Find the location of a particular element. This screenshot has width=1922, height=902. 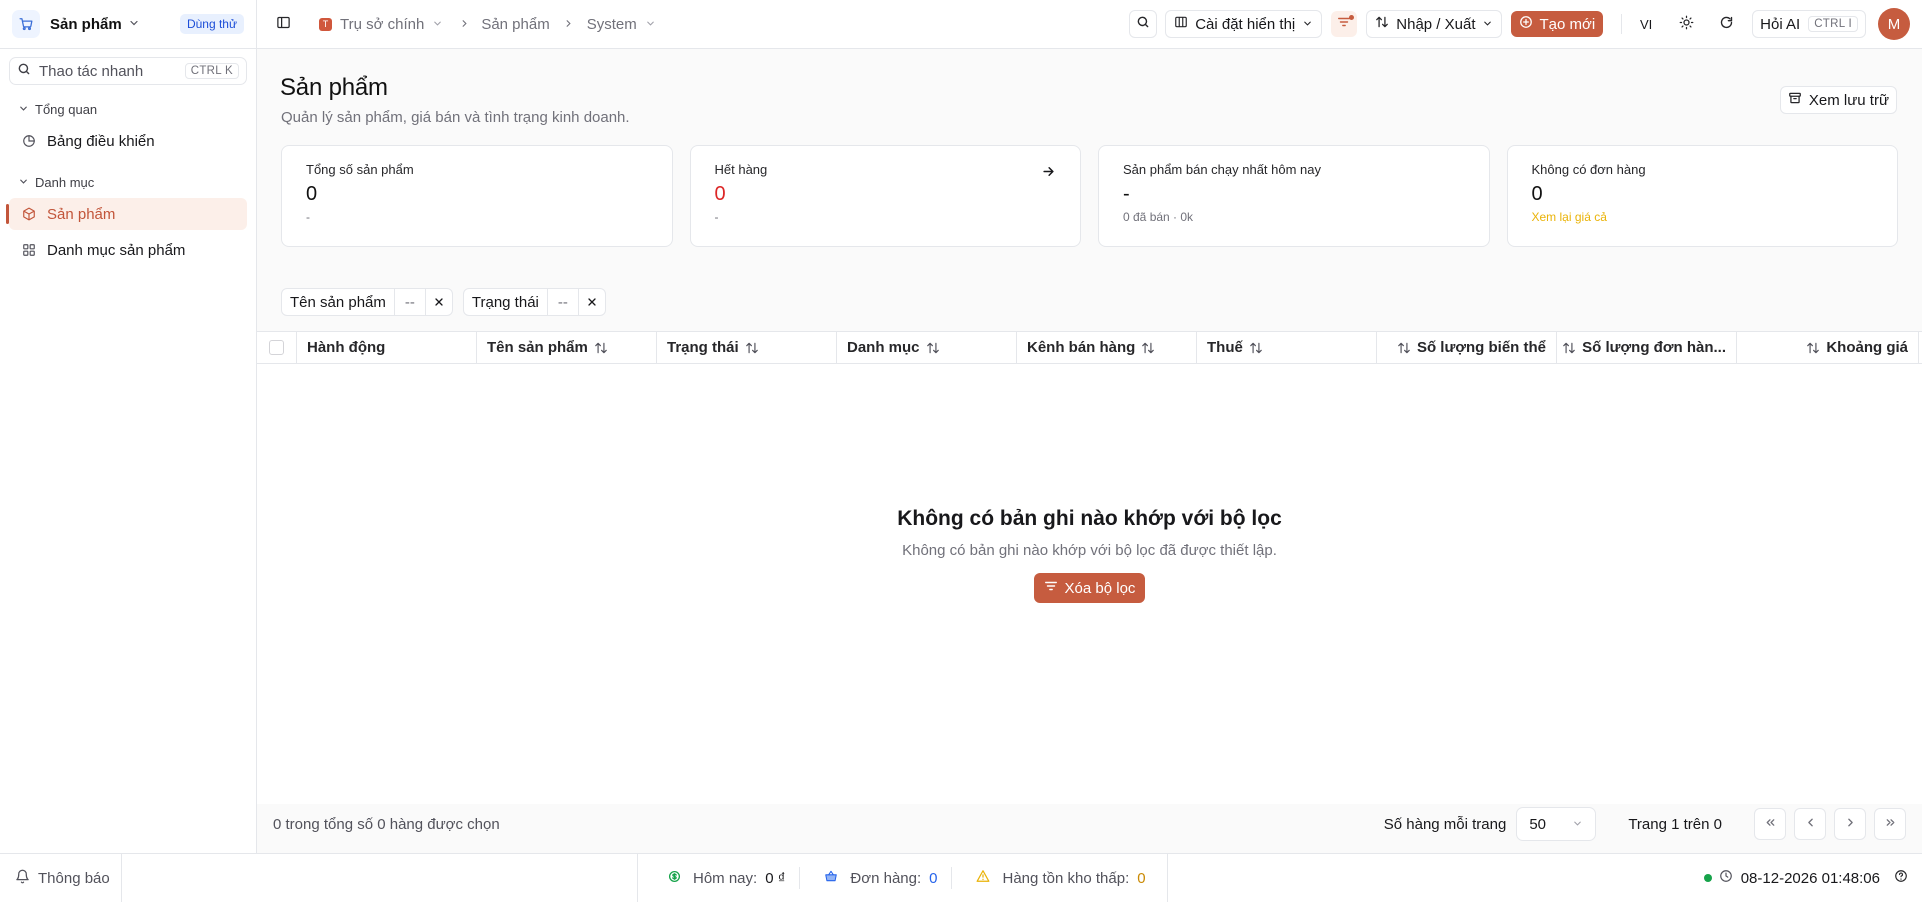

nav-group-title: Danh mục is located at coordinates (65, 182).